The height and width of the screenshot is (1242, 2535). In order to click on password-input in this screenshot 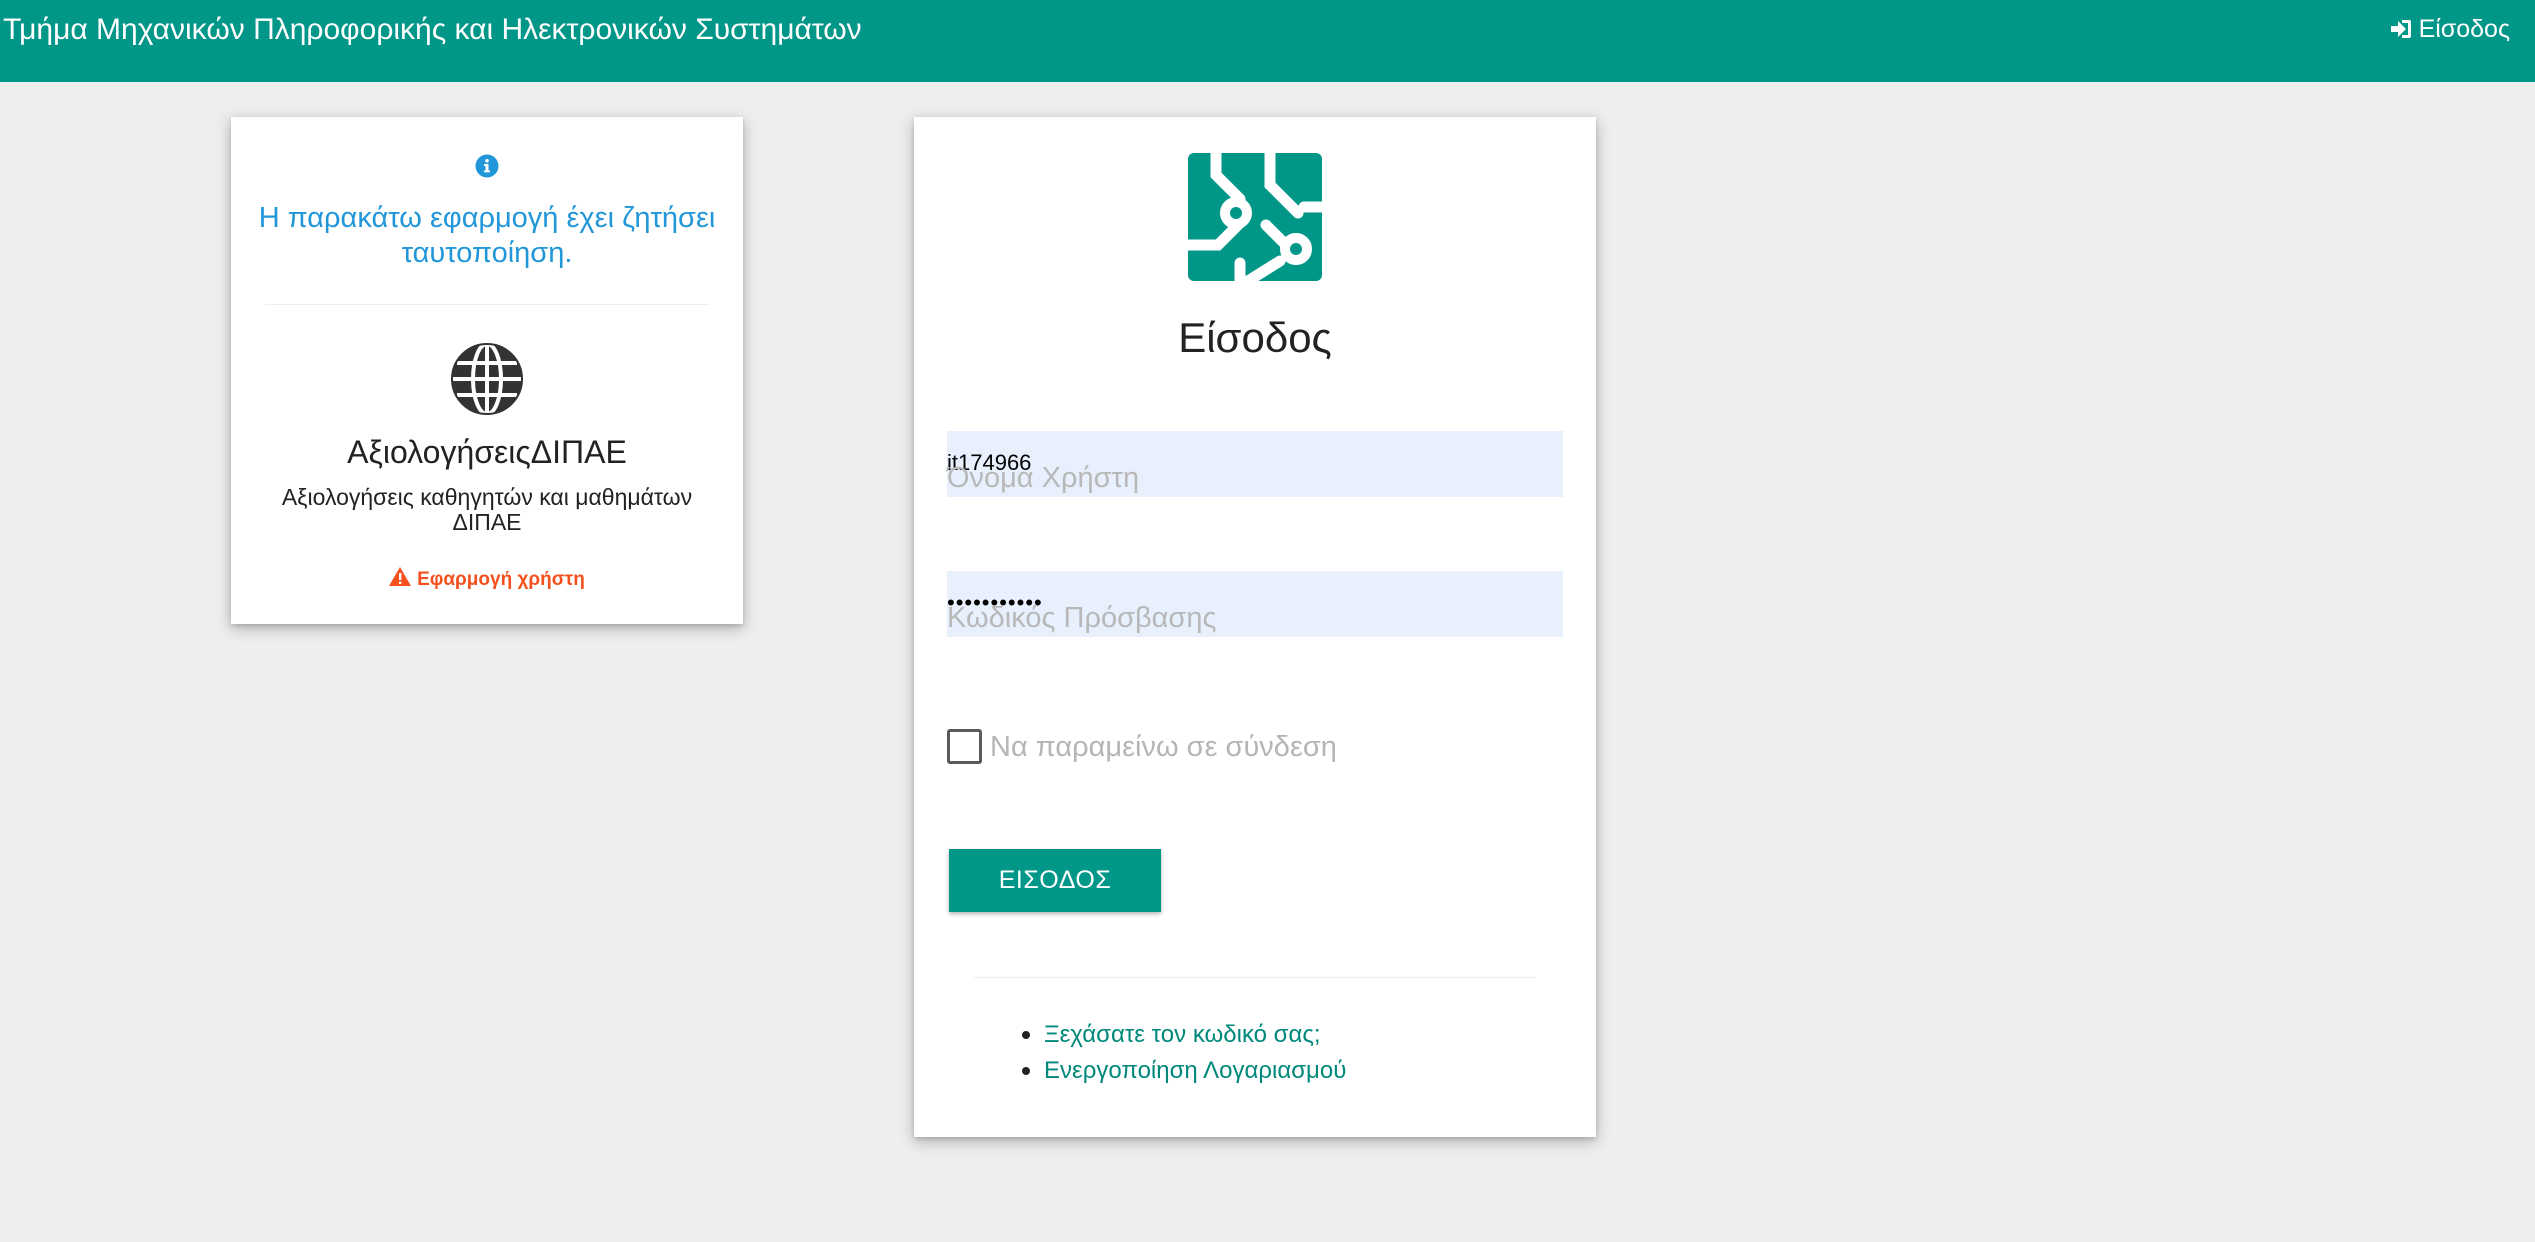, I will do `click(1255, 603)`.